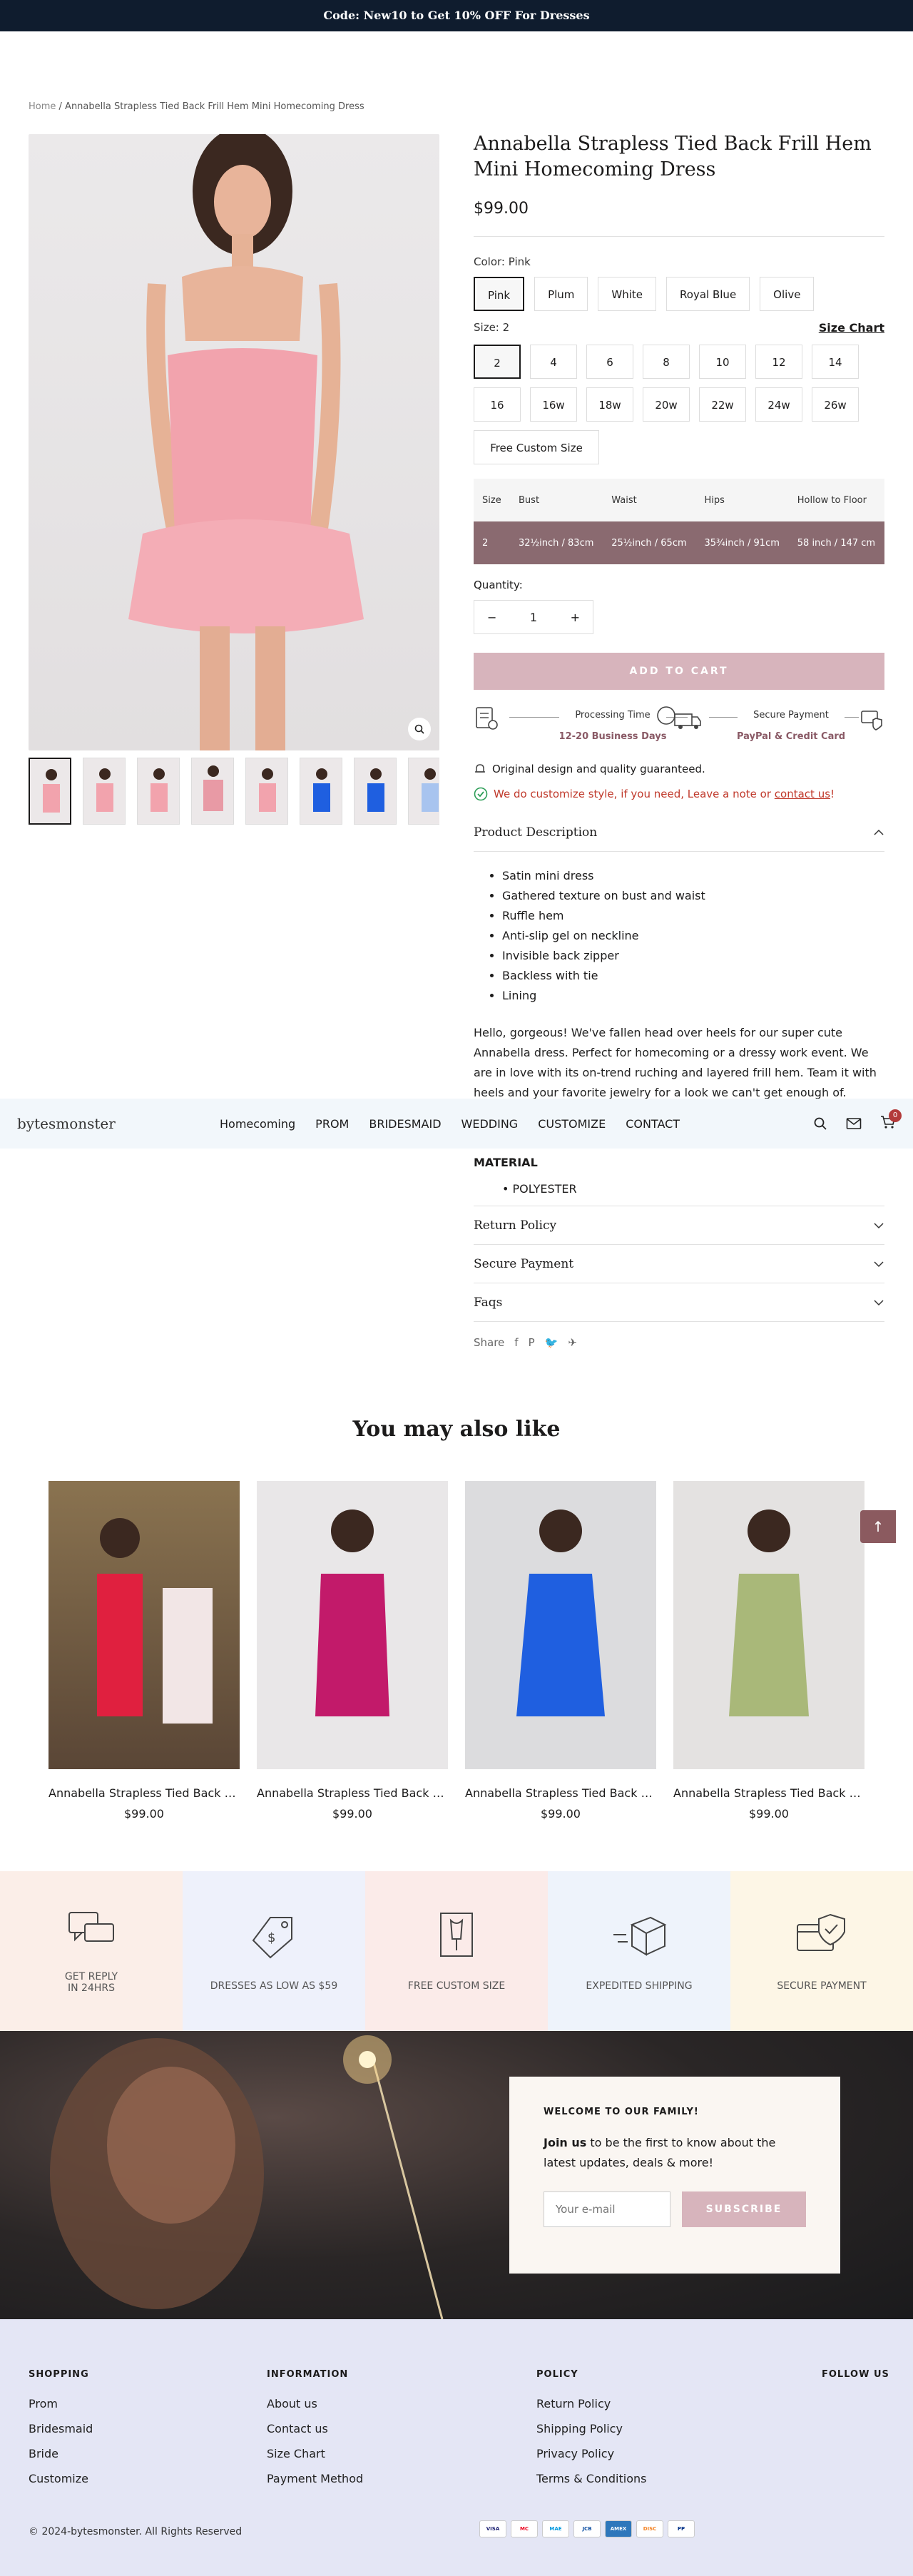 Image resolution: width=913 pixels, height=2576 pixels. What do you see at coordinates (722, 404) in the screenshot?
I see `size-option: 22w` at bounding box center [722, 404].